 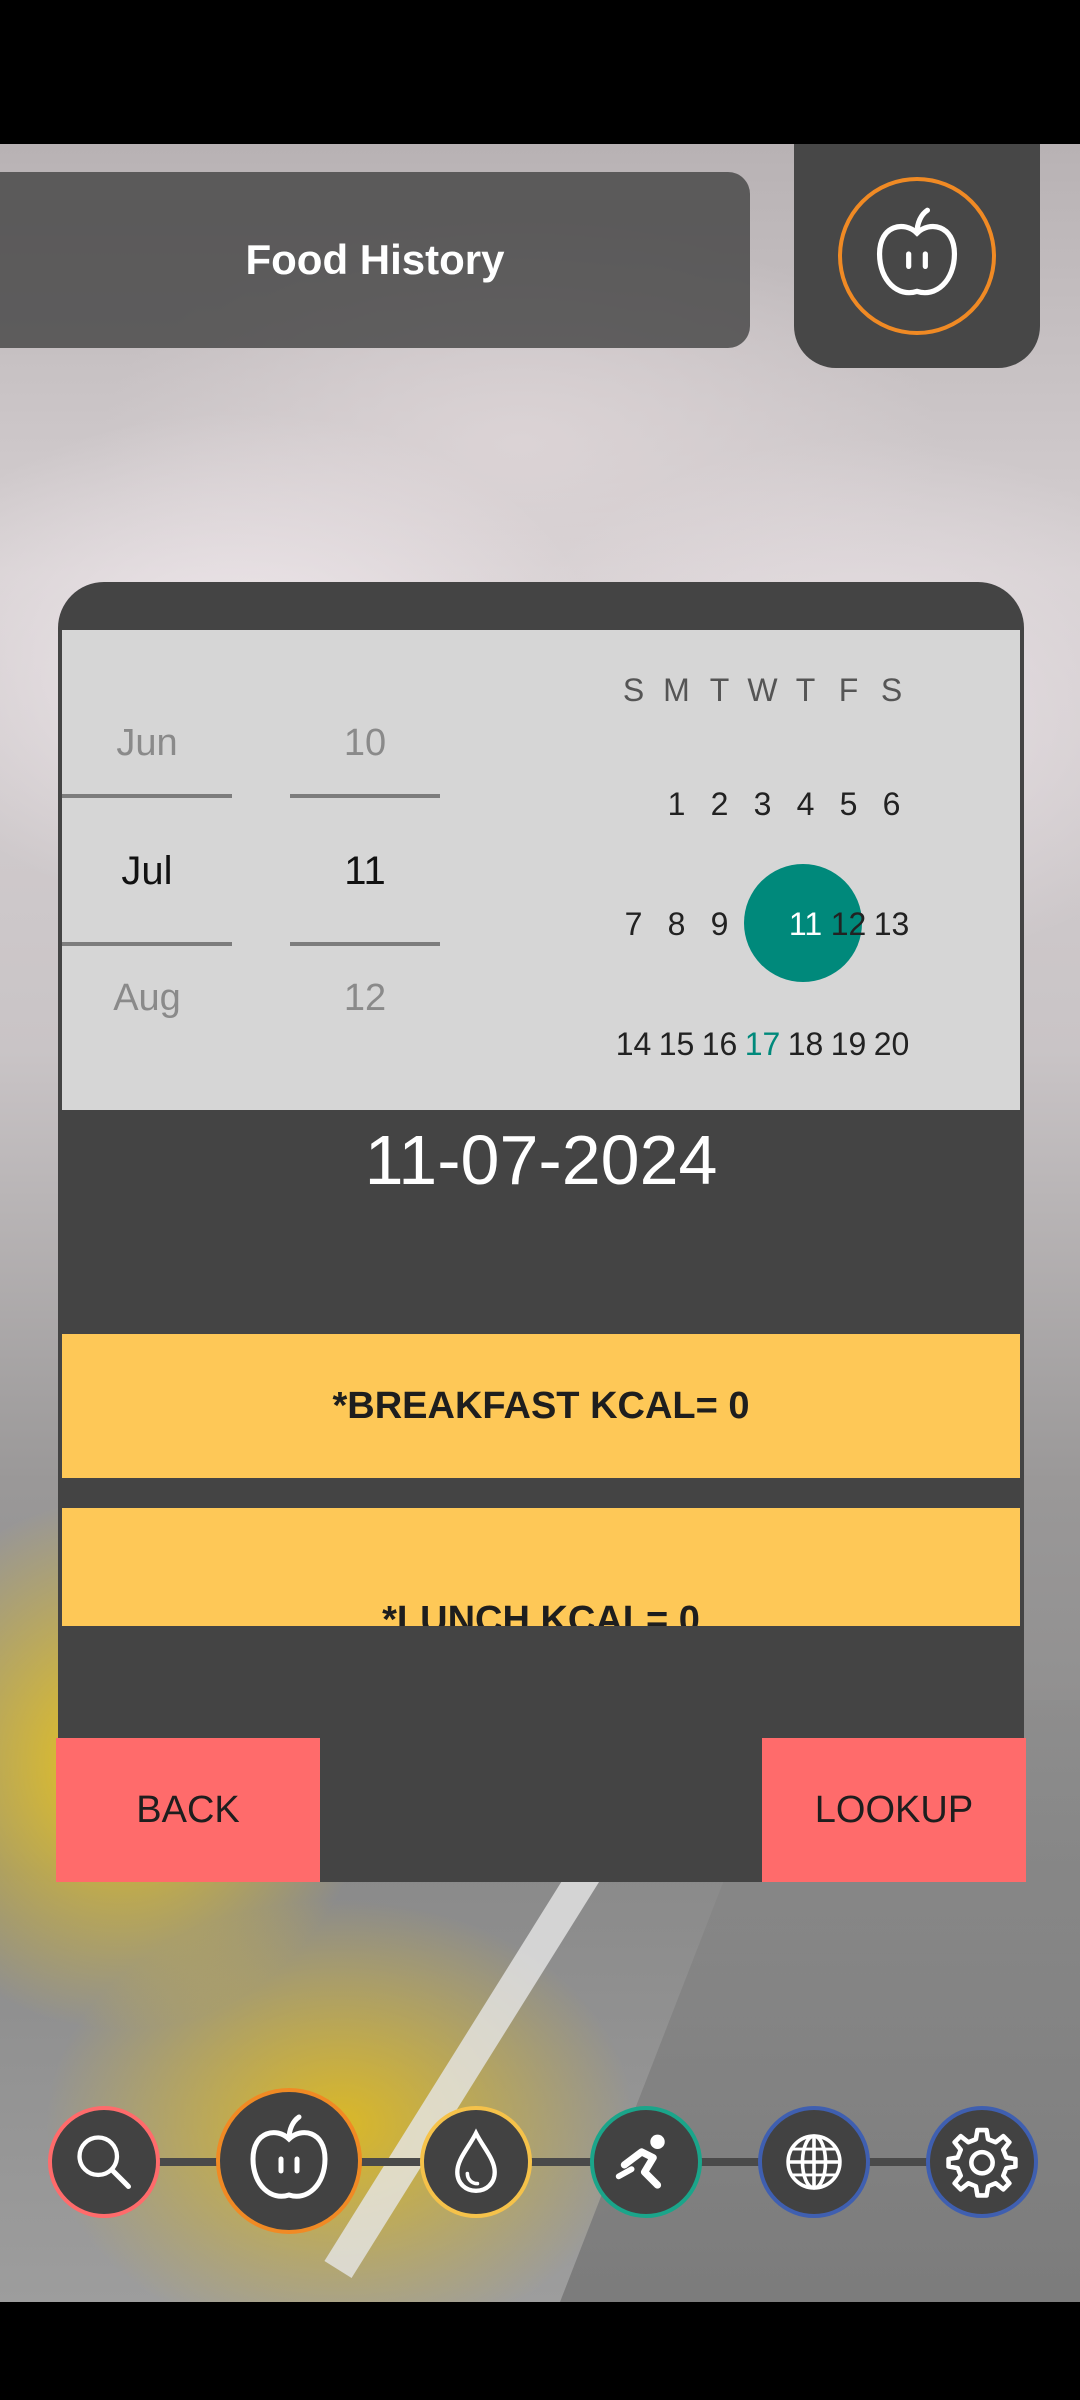 I want to click on day-selected: 11, so click(x=365, y=871).